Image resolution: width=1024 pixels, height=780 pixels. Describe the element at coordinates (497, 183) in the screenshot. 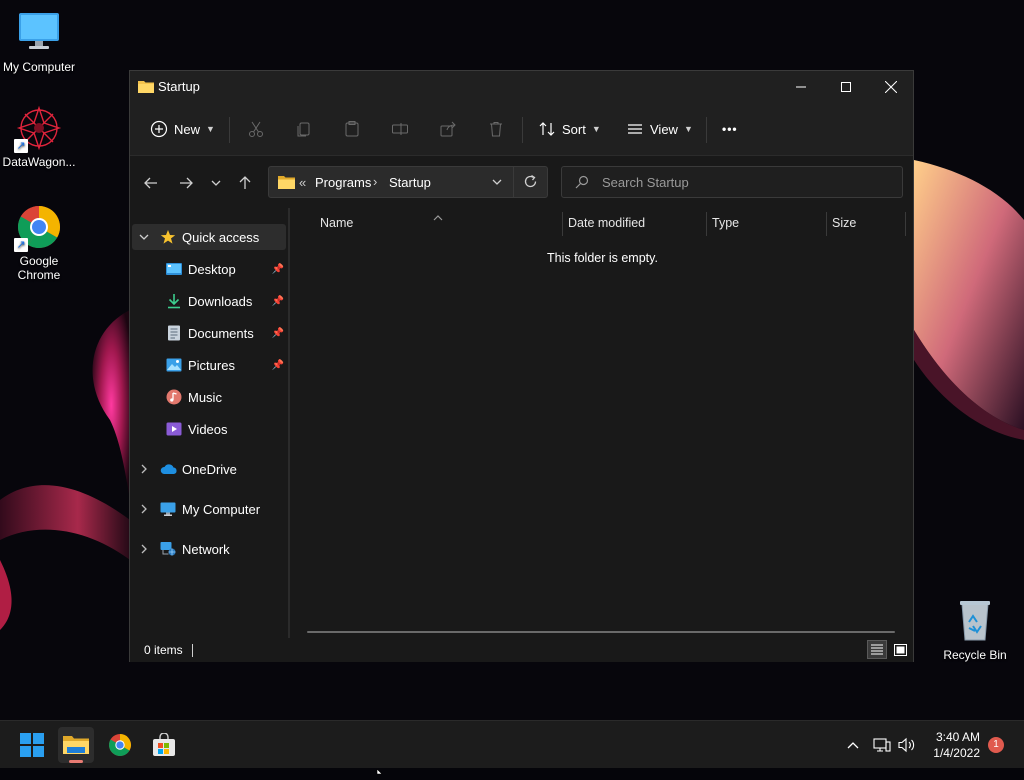

I see `address-dropdown-icon` at that location.